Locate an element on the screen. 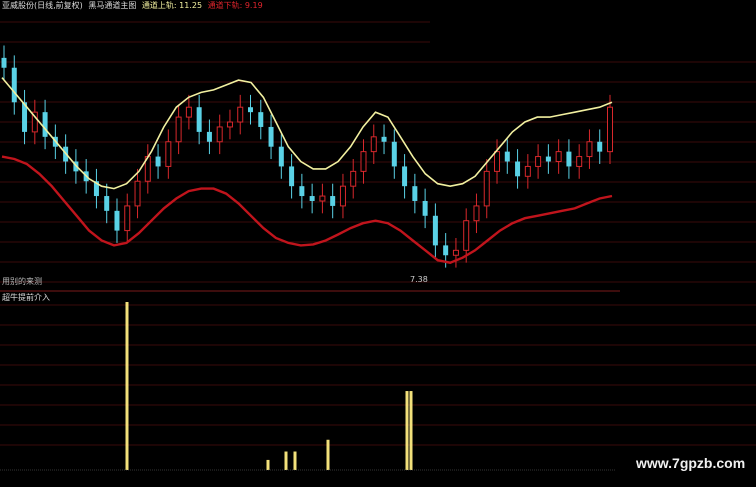 The width and height of the screenshot is (756, 487). upper-value: 11.25 is located at coordinates (191, 5).